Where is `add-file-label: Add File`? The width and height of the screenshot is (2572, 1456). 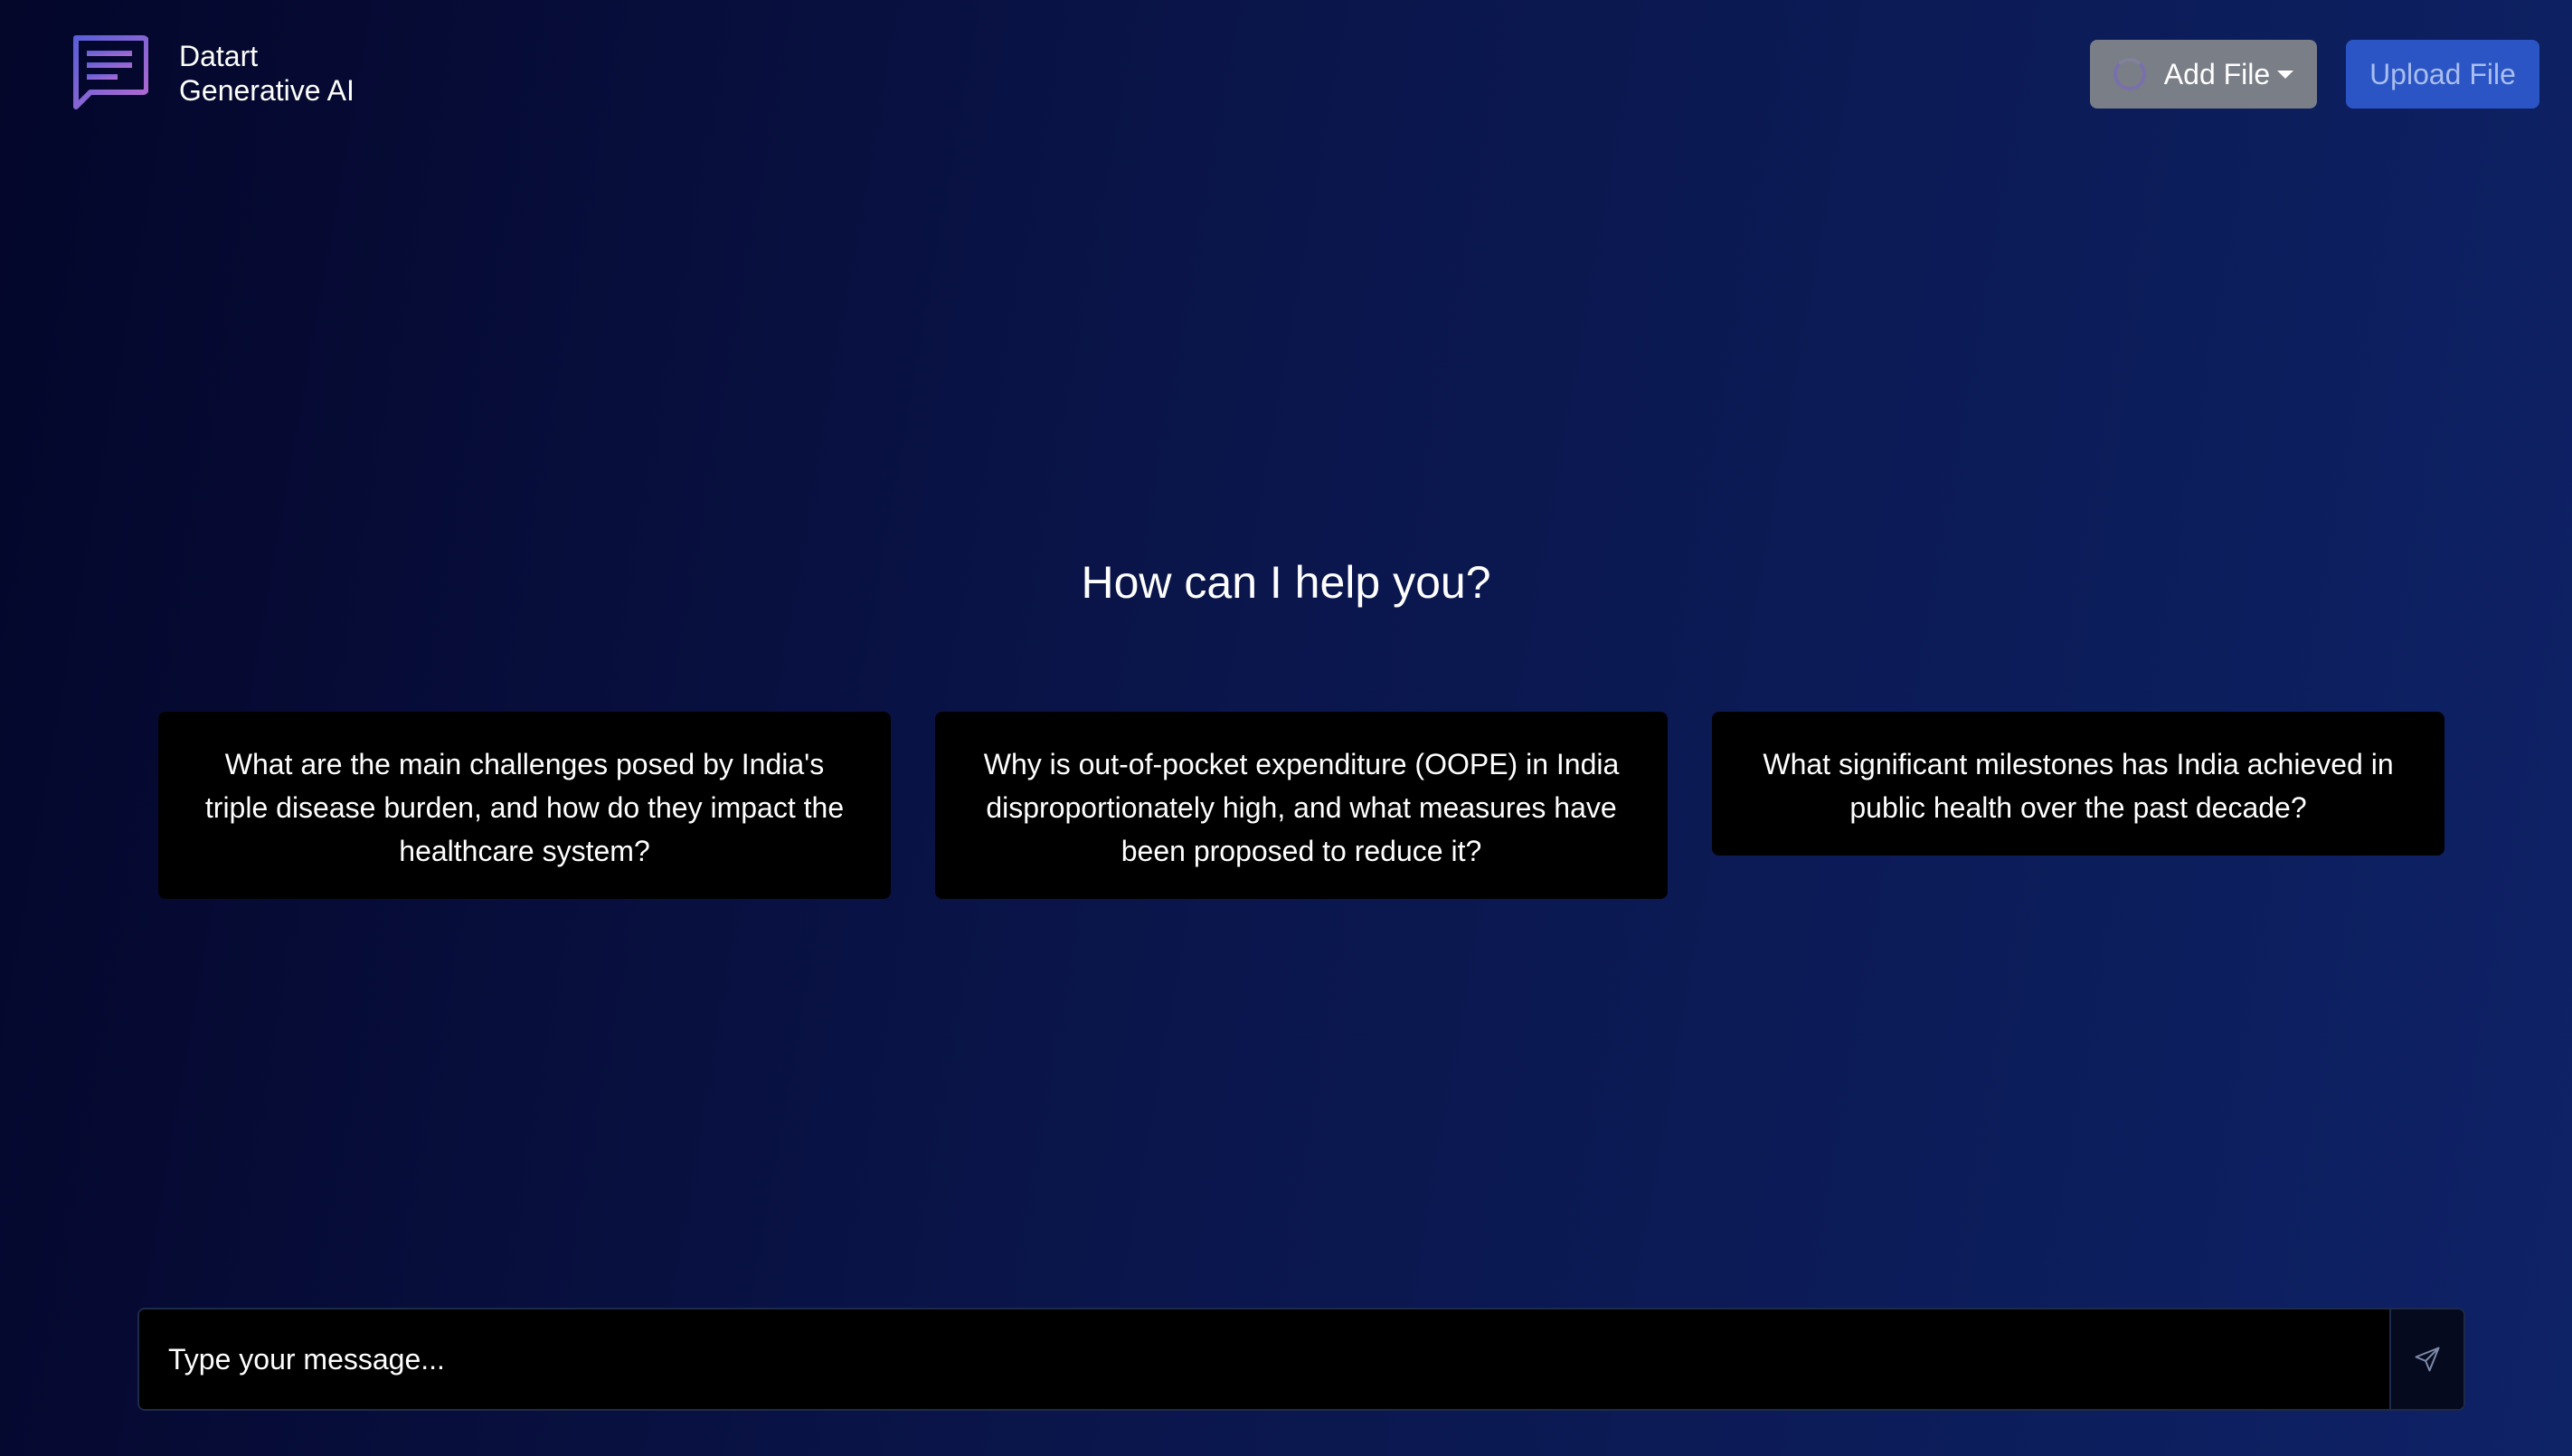 add-file-label: Add File is located at coordinates (2217, 73).